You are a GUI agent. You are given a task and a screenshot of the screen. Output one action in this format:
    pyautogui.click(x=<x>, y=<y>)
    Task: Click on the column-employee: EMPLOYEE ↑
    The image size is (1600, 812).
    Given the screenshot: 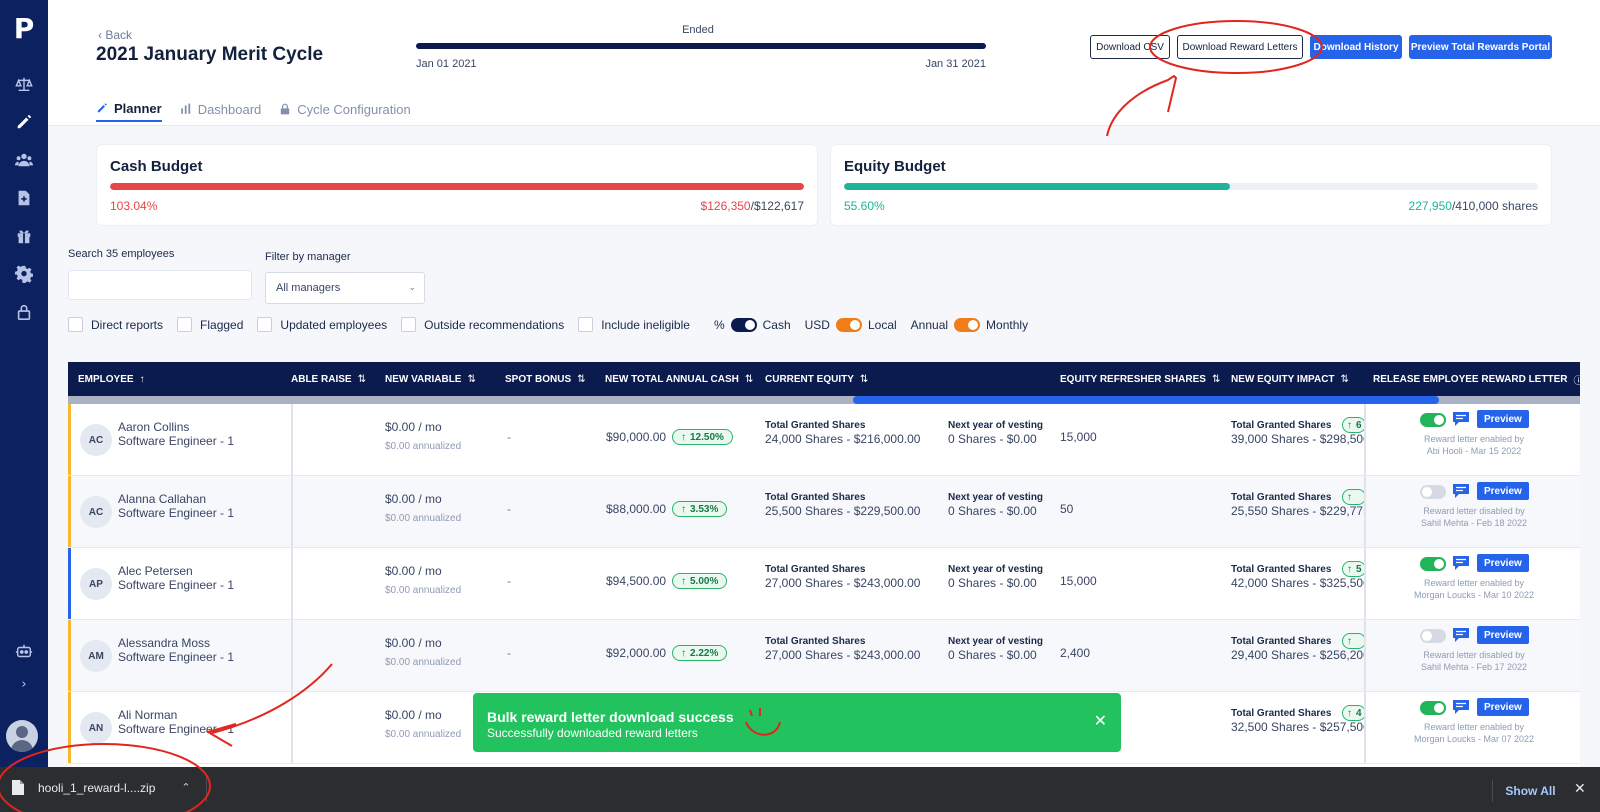 What is the action you would take?
    pyautogui.click(x=111, y=379)
    